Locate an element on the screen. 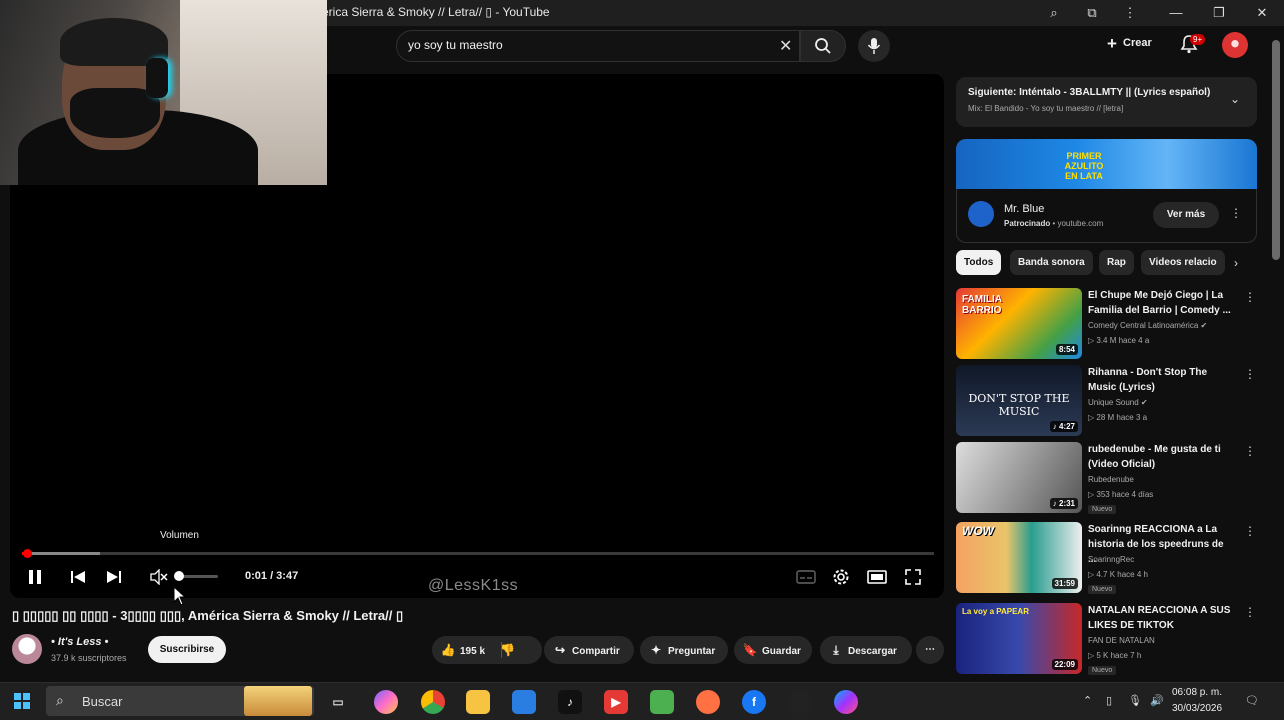 The height and width of the screenshot is (720, 1284). network-icon: ▯ is located at coordinates (1109, 700).